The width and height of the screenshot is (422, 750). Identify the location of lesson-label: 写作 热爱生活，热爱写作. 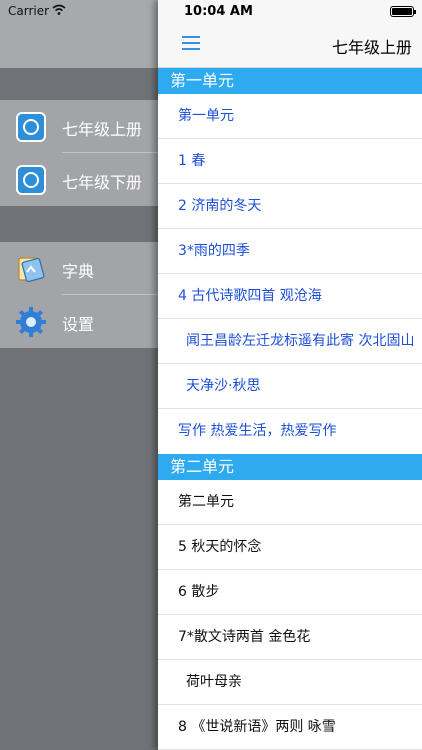
(257, 431).